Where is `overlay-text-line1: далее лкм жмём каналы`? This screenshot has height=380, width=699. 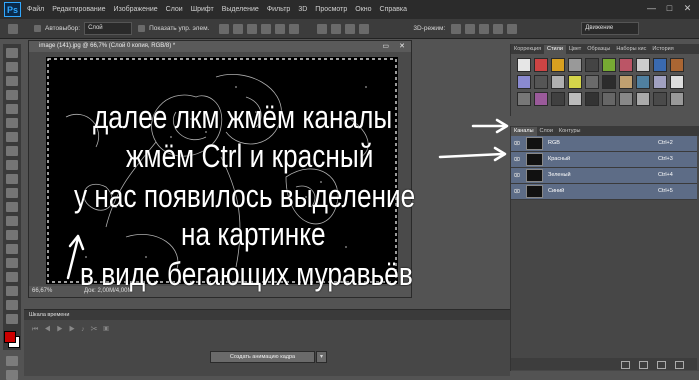 overlay-text-line1: далее лкм жмём каналы is located at coordinates (243, 117).